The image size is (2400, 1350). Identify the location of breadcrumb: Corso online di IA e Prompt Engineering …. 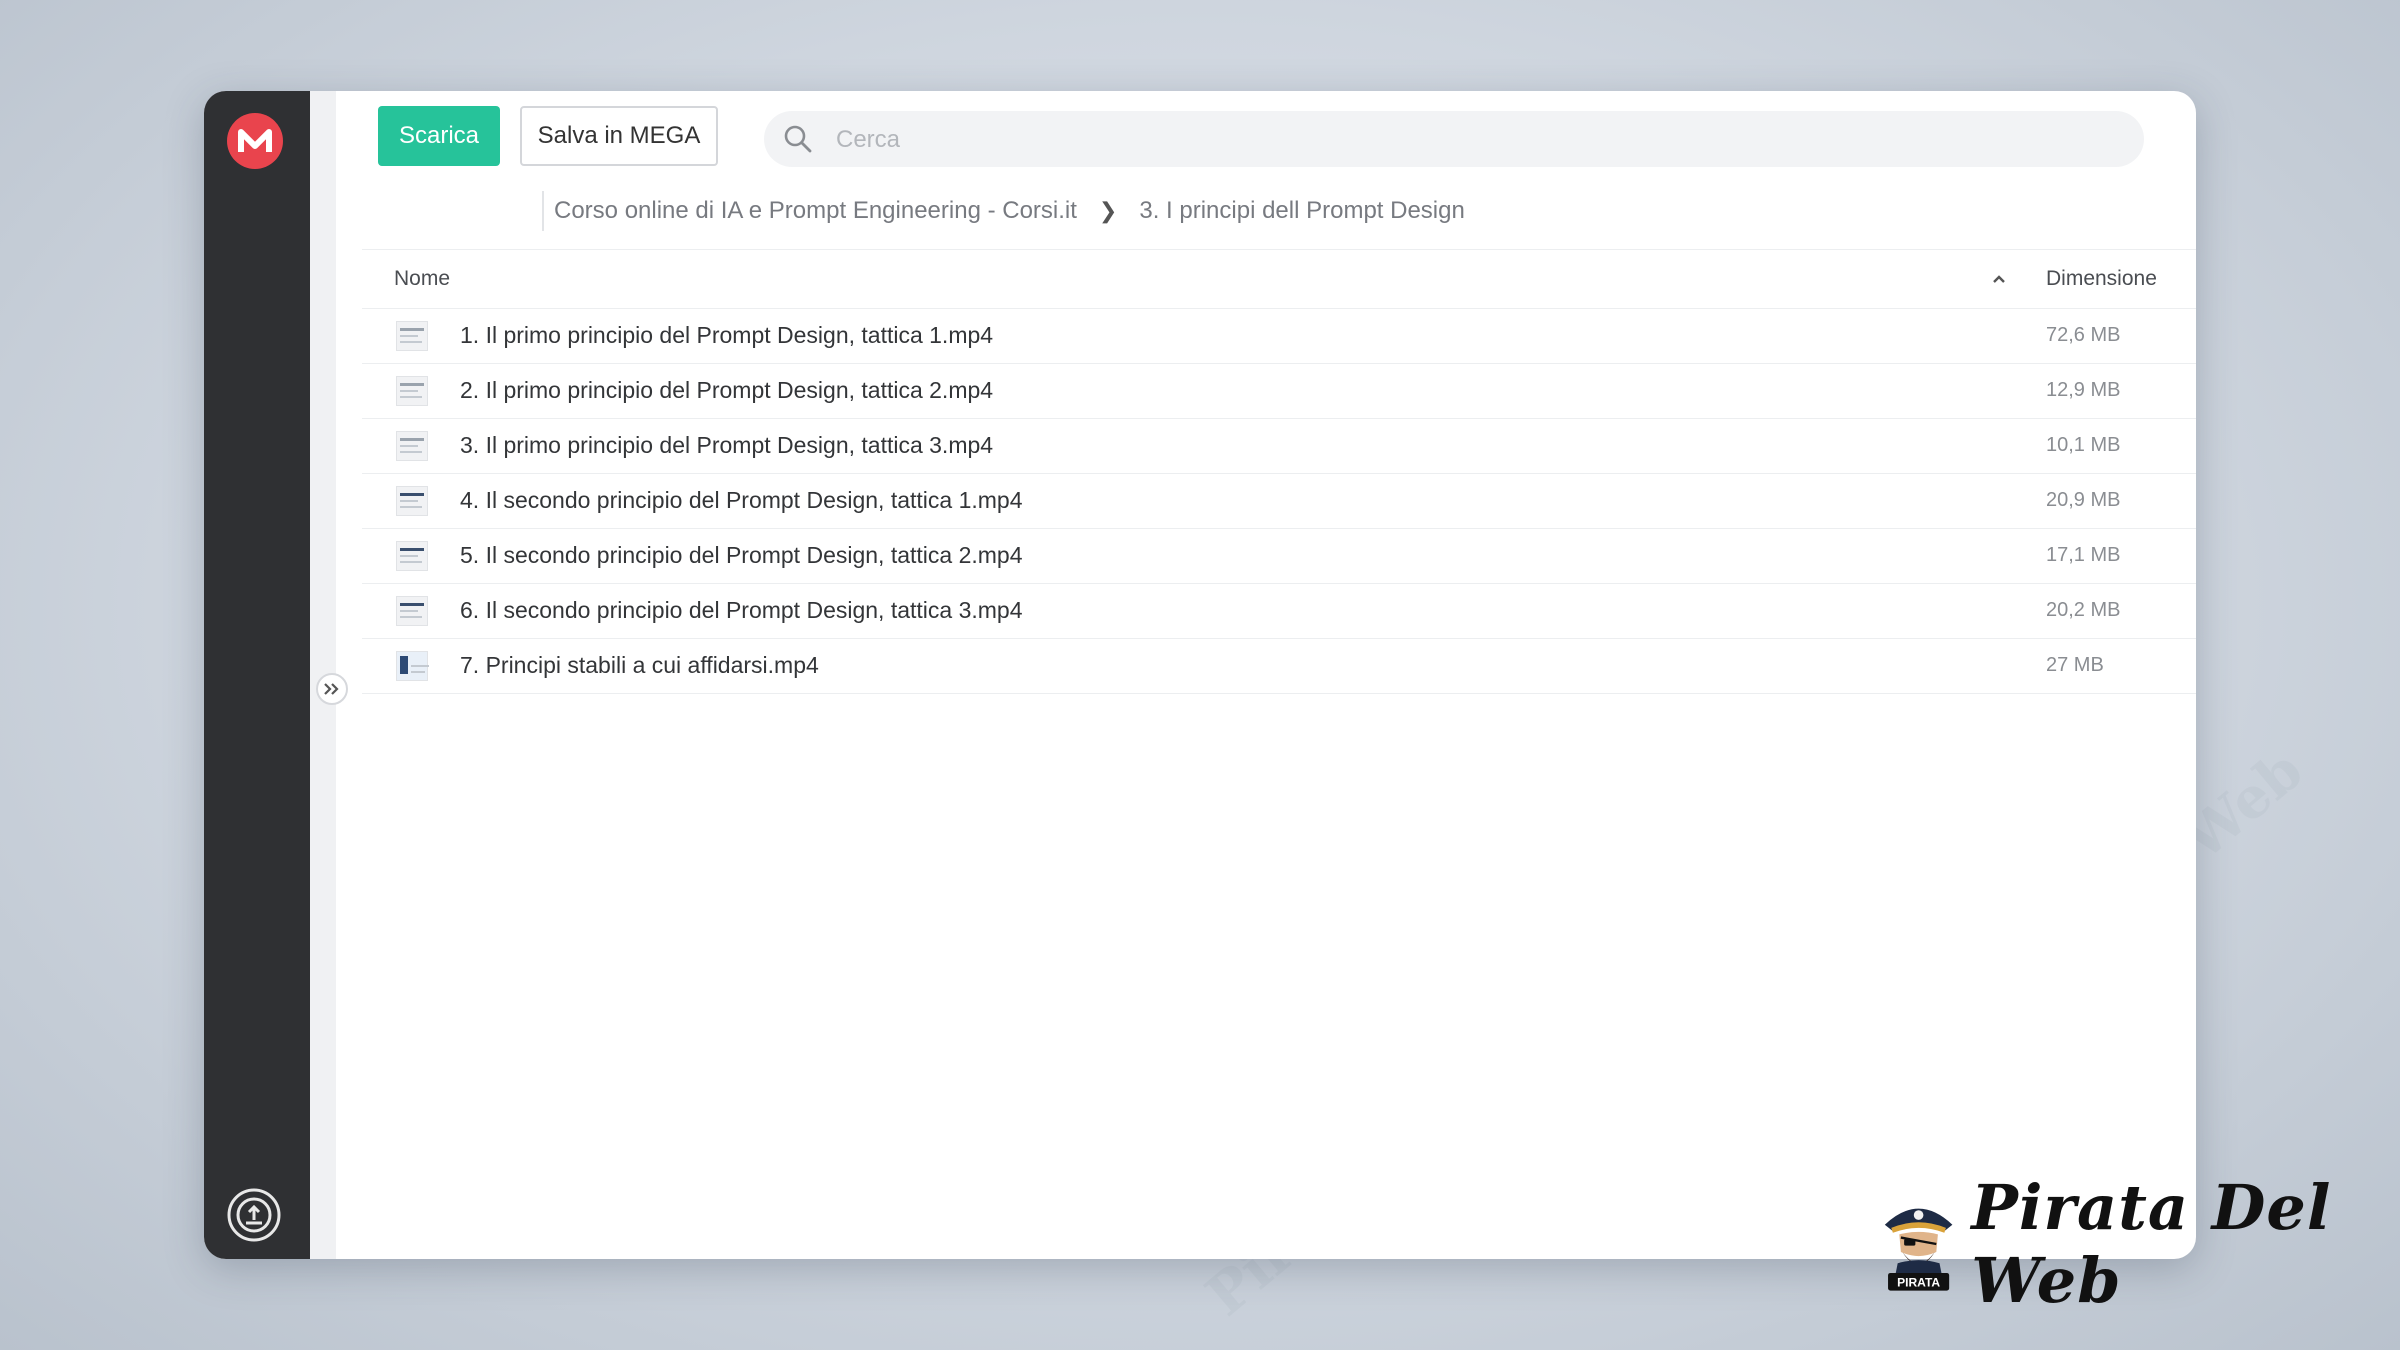
(1003, 211).